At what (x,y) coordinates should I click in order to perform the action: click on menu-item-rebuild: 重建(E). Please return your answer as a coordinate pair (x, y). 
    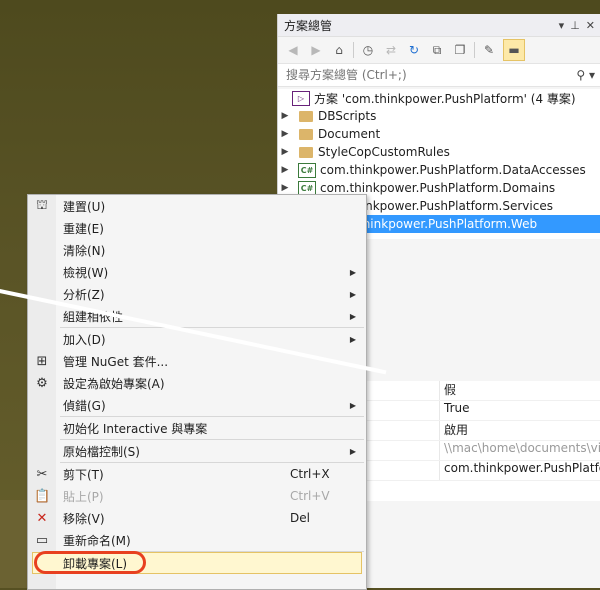
    Looking at the image, I should click on (197, 228).